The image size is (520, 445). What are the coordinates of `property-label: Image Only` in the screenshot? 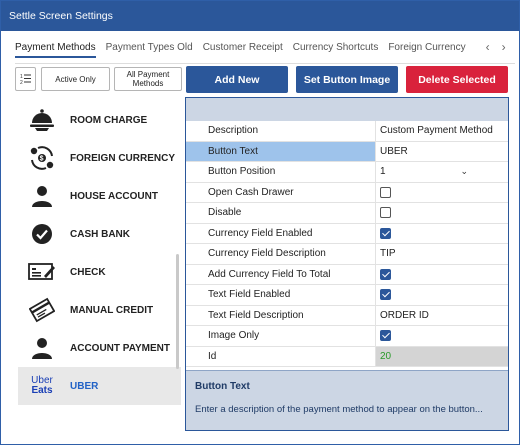 It's located at (234, 336).